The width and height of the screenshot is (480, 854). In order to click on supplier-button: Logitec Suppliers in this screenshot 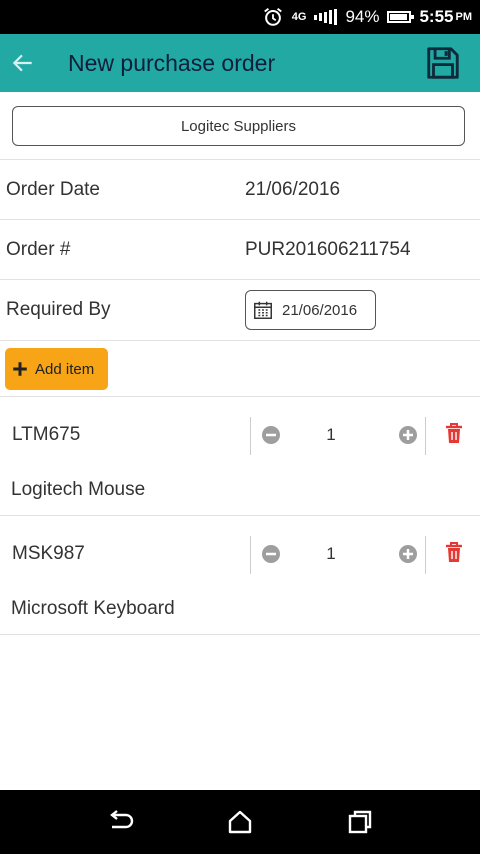, I will do `click(238, 126)`.